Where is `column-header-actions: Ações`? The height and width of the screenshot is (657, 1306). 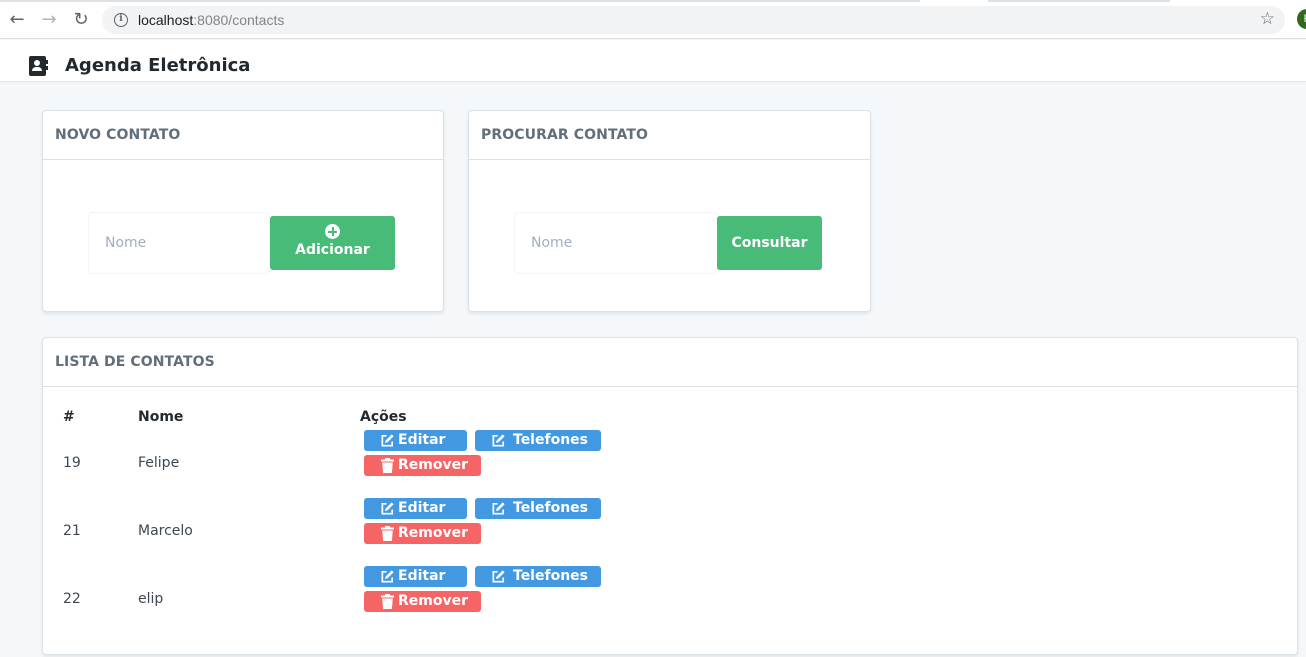 column-header-actions: Ações is located at coordinates (383, 417).